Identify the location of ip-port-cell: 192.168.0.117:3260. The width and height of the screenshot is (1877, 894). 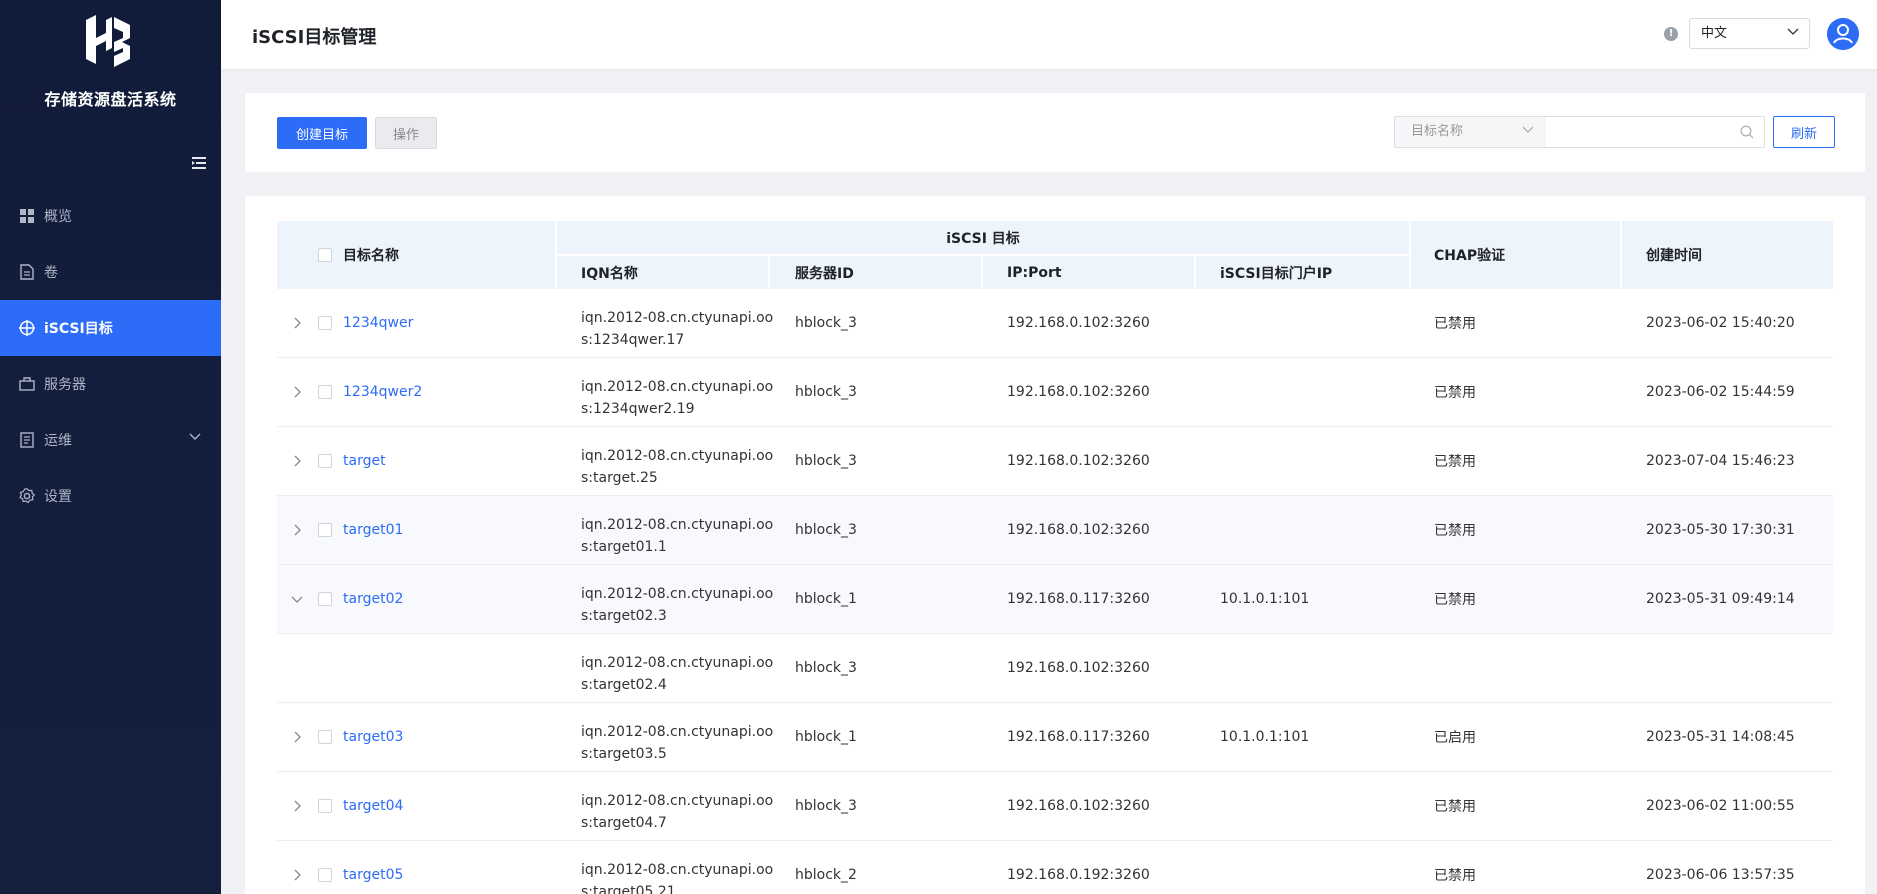
(1078, 737).